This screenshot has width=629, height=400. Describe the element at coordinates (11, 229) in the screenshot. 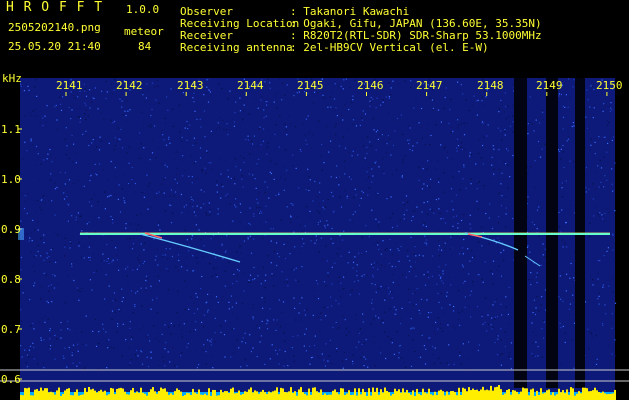

I see `y-tick-label: 0.9` at that location.